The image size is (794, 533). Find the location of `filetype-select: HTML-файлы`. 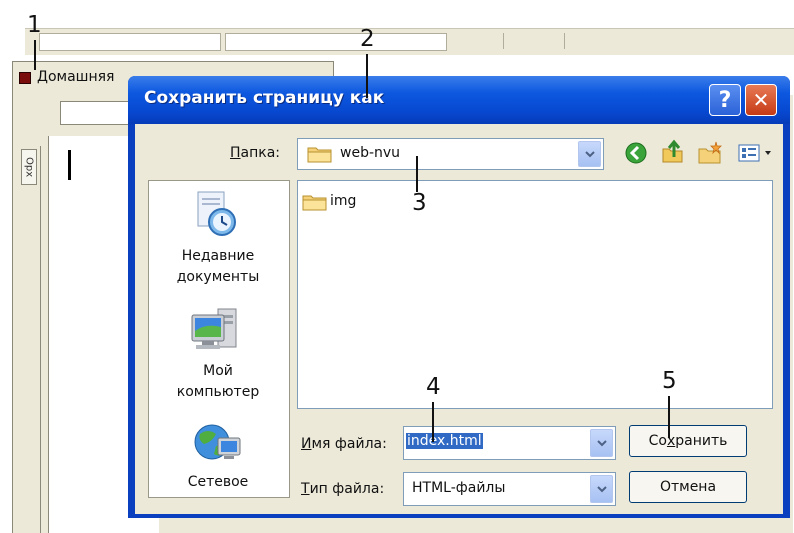

filetype-select: HTML-файлы is located at coordinates (509, 489).